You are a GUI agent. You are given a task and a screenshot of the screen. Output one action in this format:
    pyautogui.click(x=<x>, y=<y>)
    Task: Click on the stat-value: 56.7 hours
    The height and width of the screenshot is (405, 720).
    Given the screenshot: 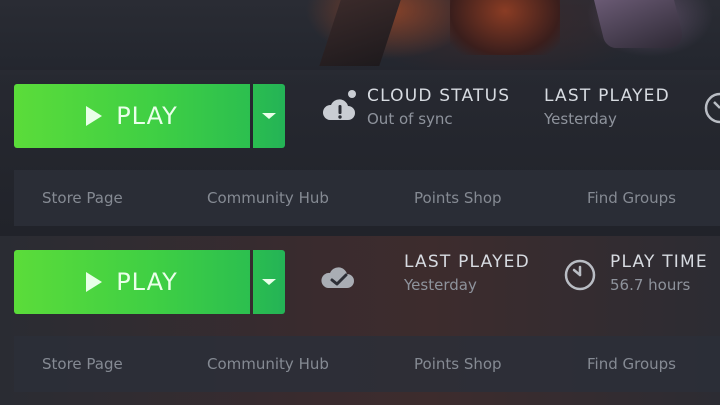 What is the action you would take?
    pyautogui.click(x=650, y=285)
    